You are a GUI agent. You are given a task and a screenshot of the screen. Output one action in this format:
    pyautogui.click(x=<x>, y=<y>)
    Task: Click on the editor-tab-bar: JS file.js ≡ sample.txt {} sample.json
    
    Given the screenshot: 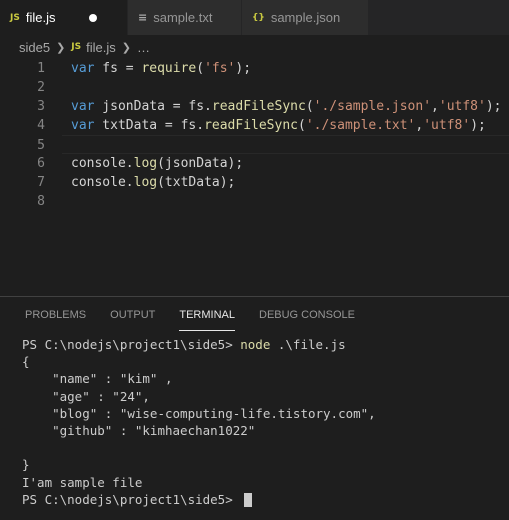 What is the action you would take?
    pyautogui.click(x=254, y=17)
    